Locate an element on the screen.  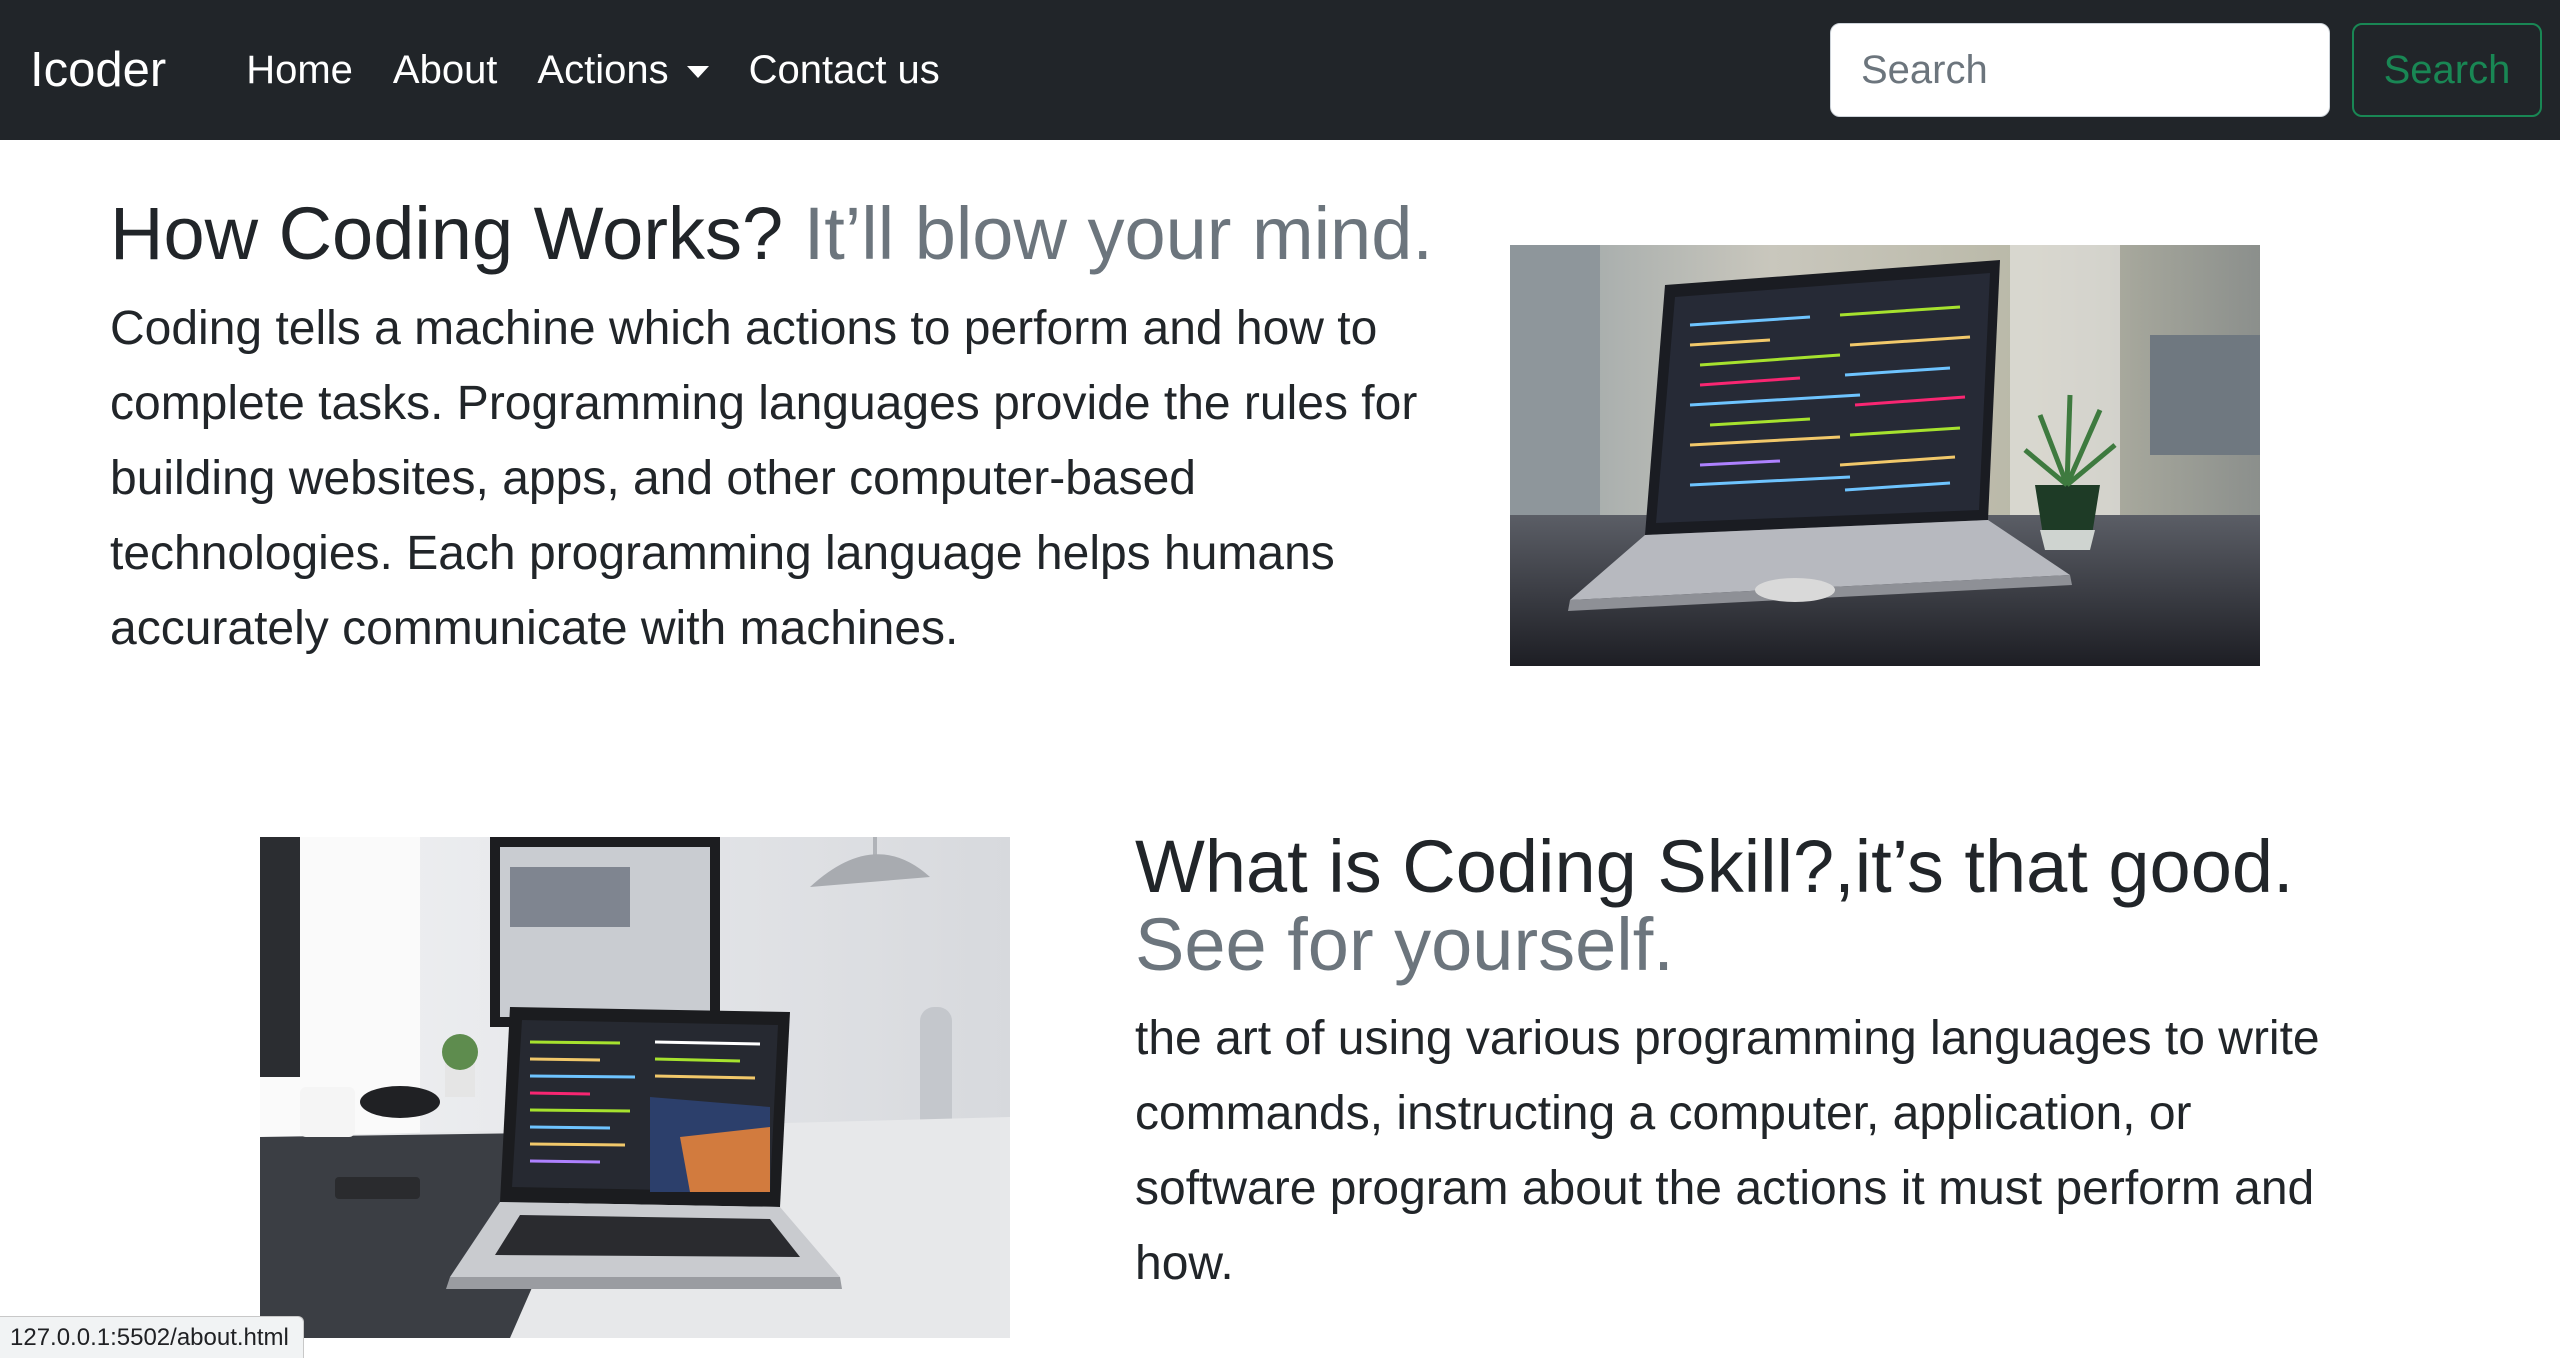
nav-actions-label: Actions is located at coordinates (603, 69).